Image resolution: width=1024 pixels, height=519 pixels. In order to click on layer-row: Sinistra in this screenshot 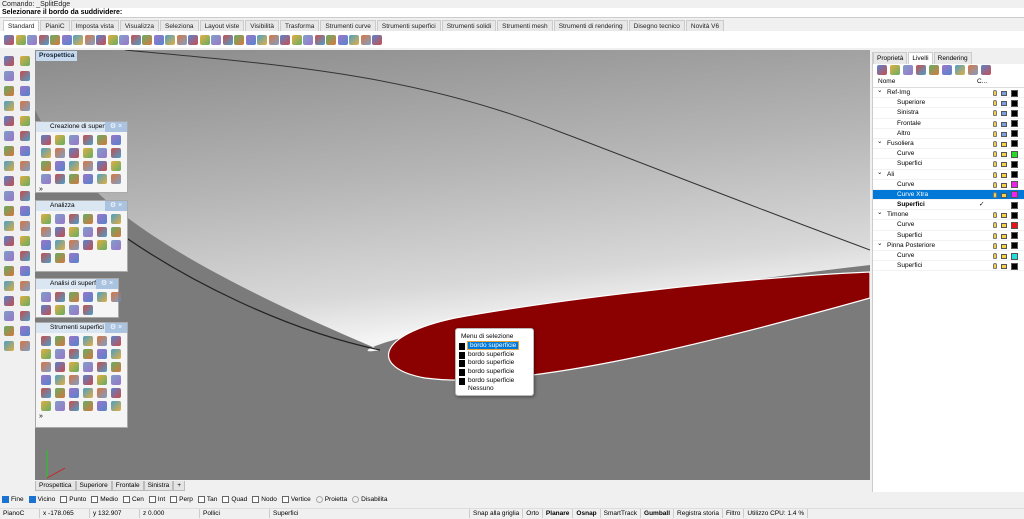, I will do `click(948, 113)`.